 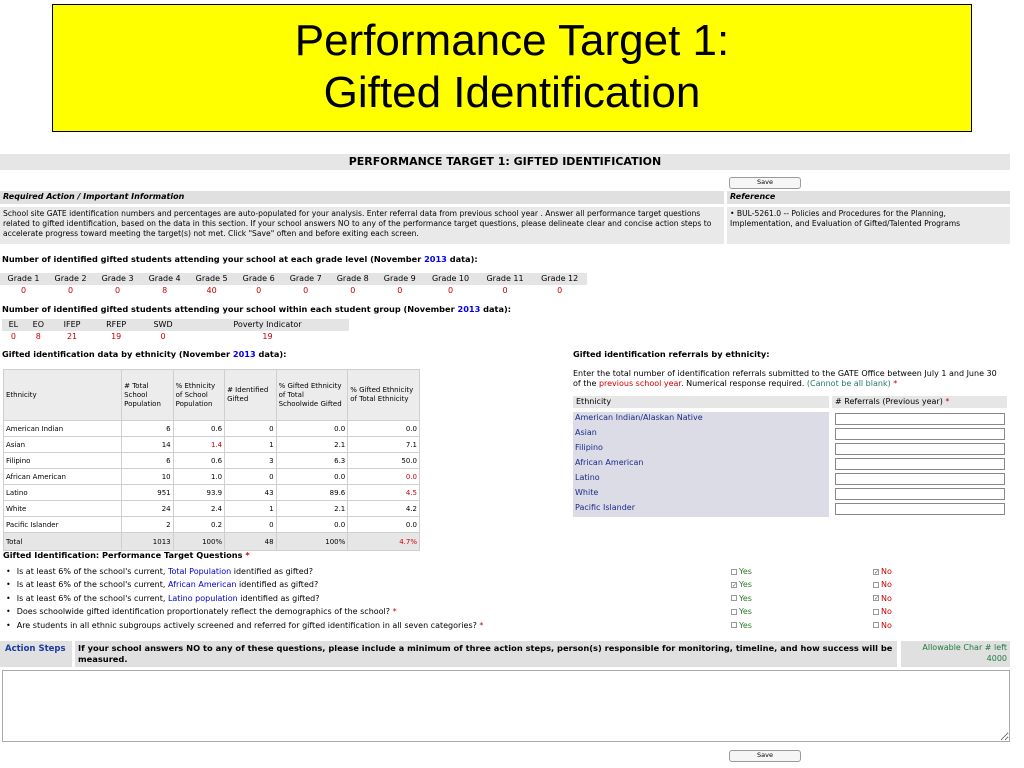 I want to click on no-answers: ✓ No No ✓ No No No, so click(x=882, y=598).